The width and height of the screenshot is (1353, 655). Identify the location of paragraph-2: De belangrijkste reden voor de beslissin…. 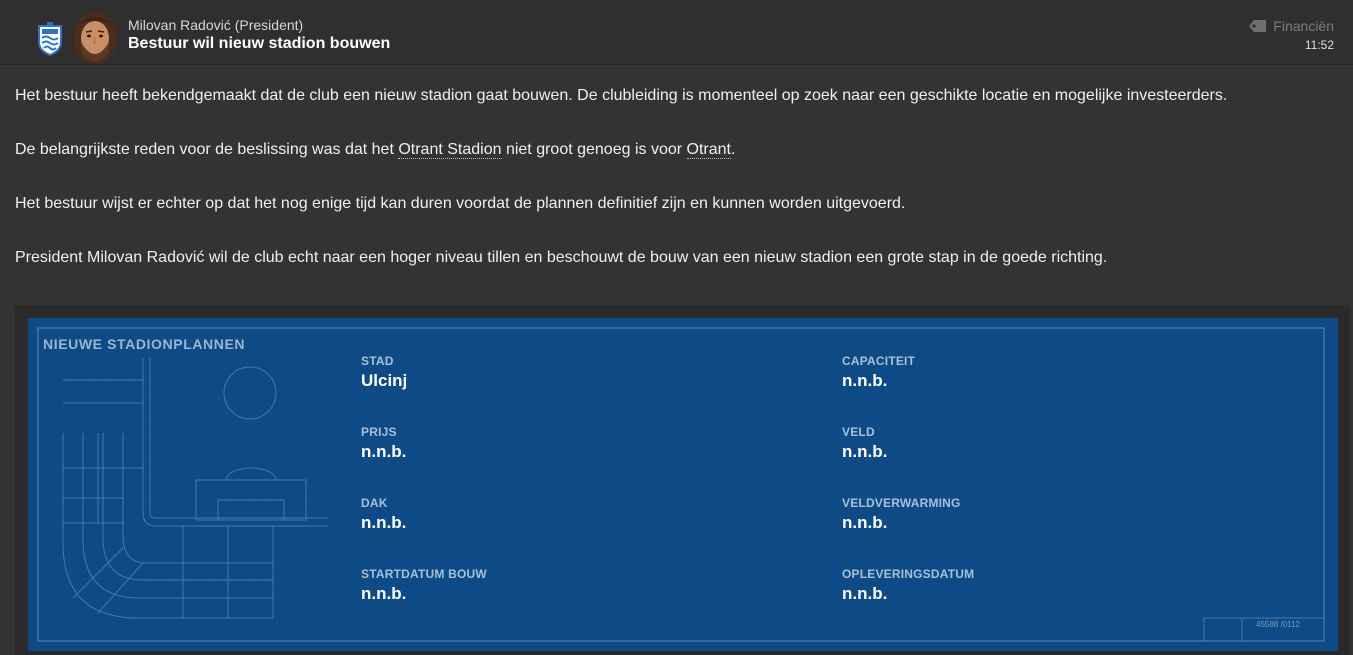
(675, 149).